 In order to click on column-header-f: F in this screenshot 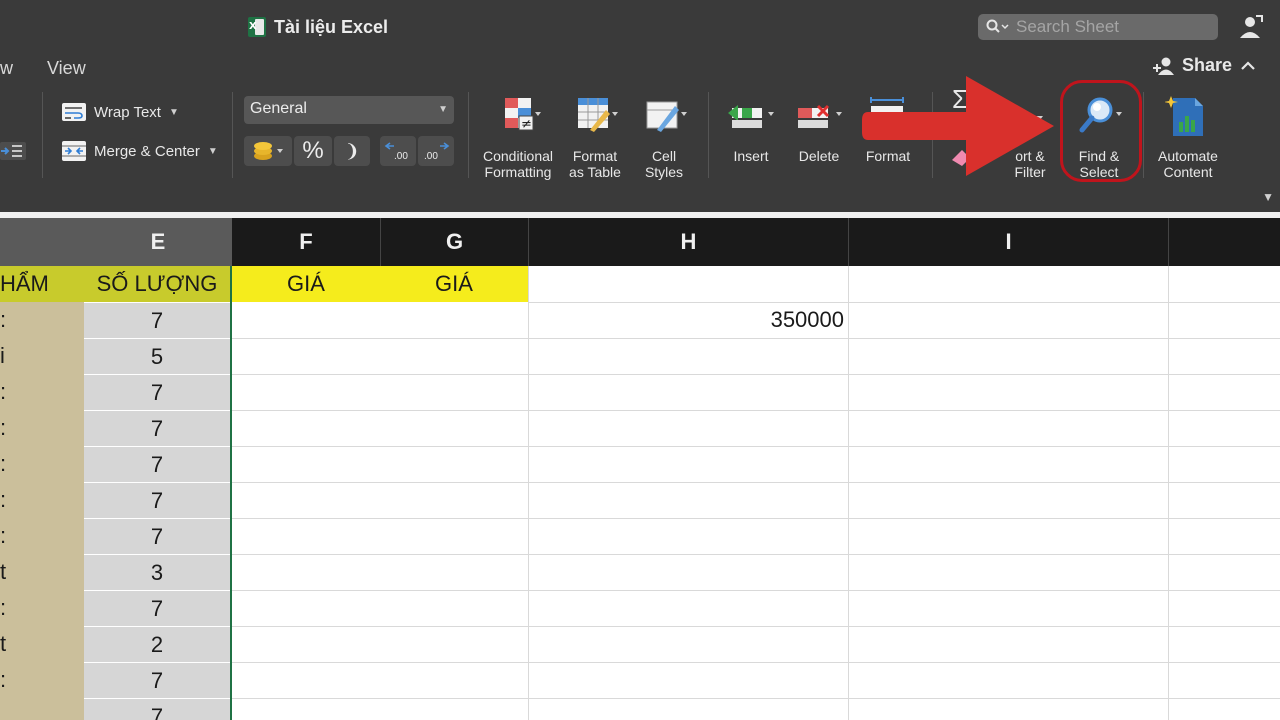, I will do `click(306, 242)`.